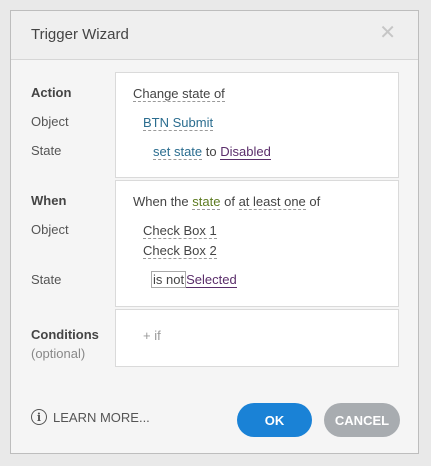  What do you see at coordinates (211, 280) in the screenshot?
I see `when-state-value: Selected` at bounding box center [211, 280].